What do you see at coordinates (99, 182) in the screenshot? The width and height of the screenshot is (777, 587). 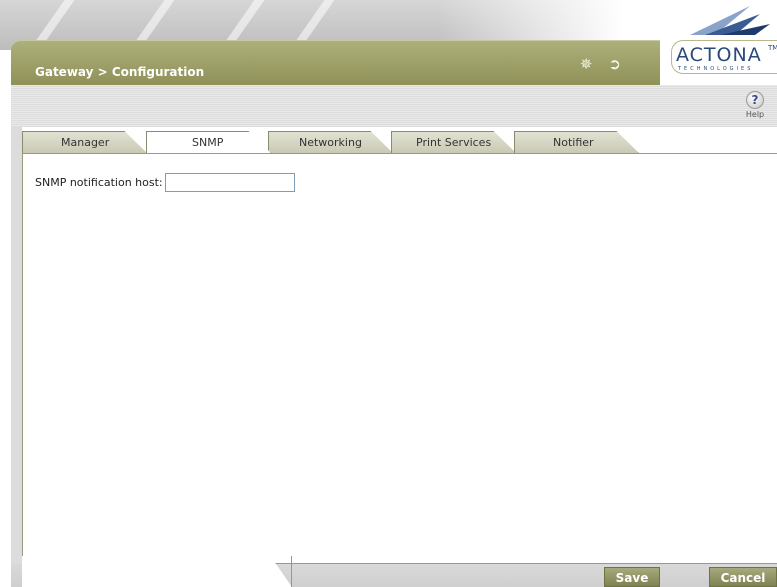 I see `snmp-host-label: SNMP notification host:` at bounding box center [99, 182].